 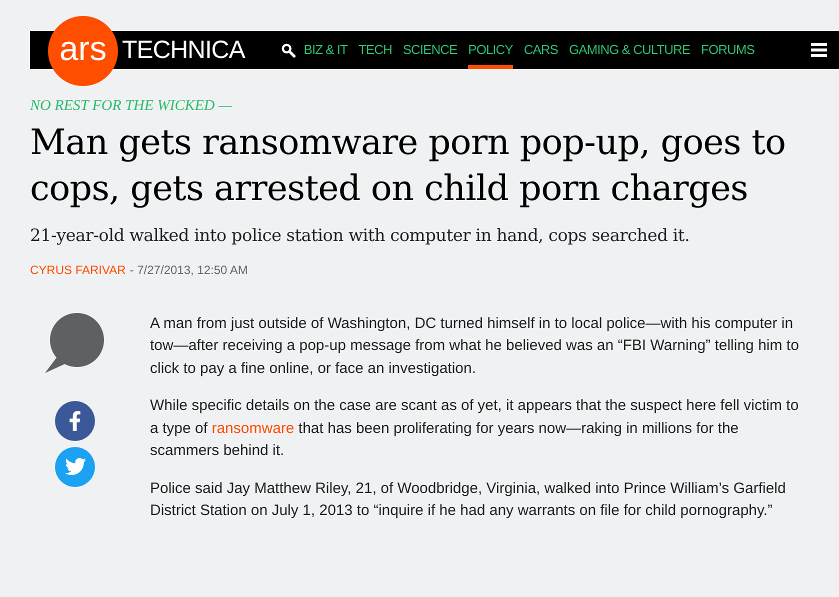 I want to click on nav-link: POLICY, so click(x=490, y=50).